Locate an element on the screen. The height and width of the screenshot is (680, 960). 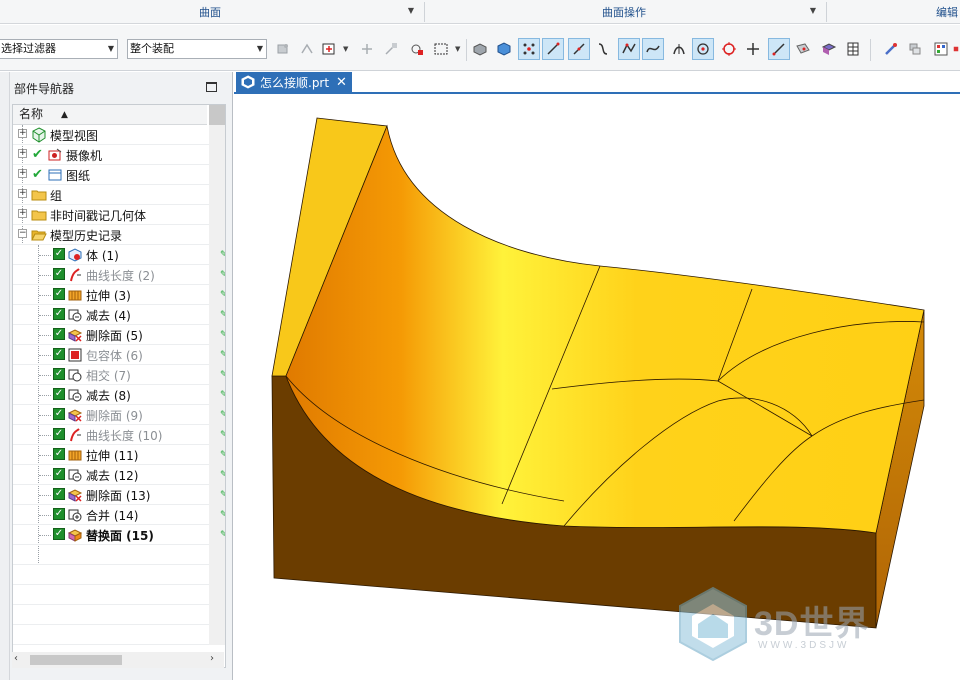
center-point-icon is located at coordinates (703, 49).